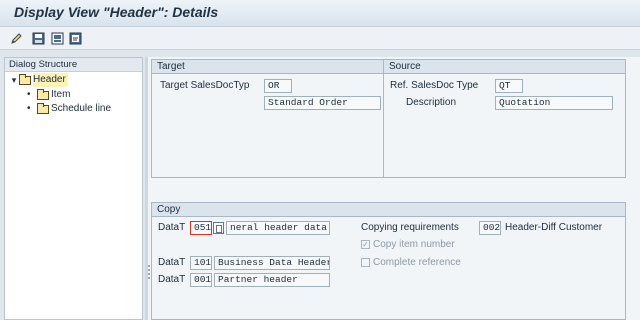 The height and width of the screenshot is (320, 640). Describe the element at coordinates (320, 13) in the screenshot. I see `title-bar: Display View "Header": Details` at that location.